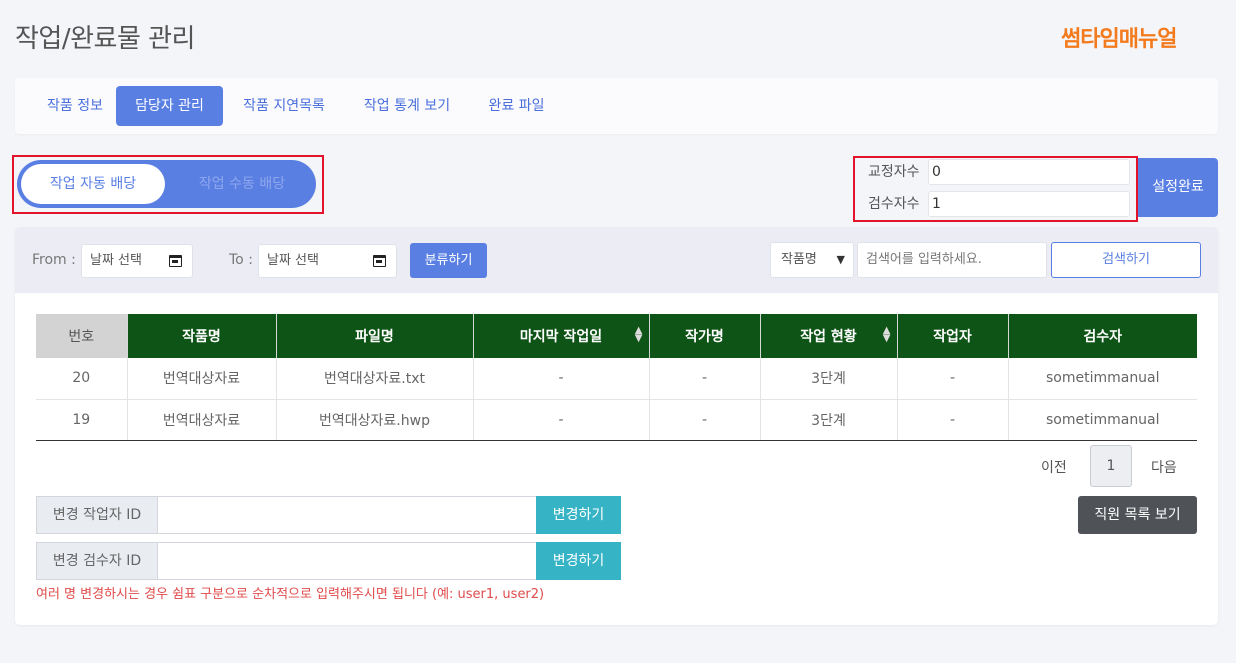 Image resolution: width=1236 pixels, height=663 pixels. Describe the element at coordinates (799, 259) in the screenshot. I see `search-field-selected: 작품명` at that location.